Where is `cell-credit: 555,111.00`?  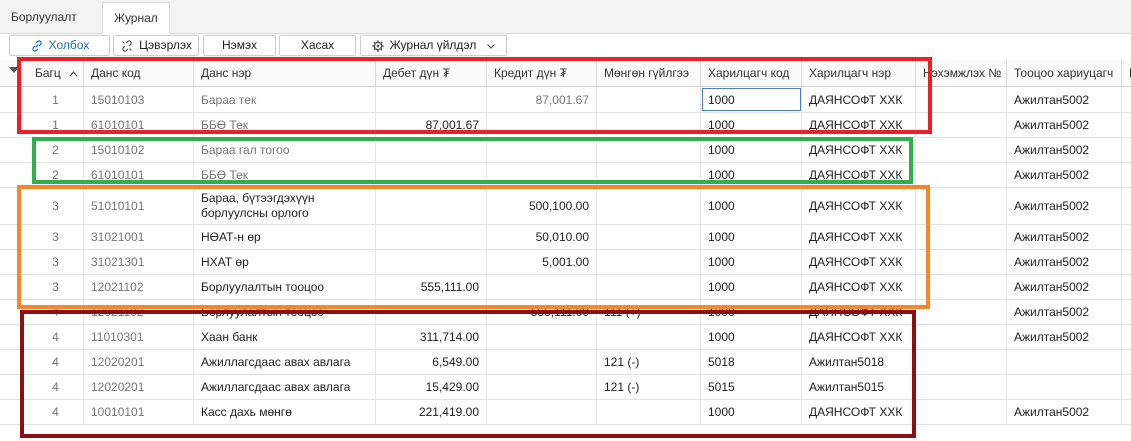
cell-credit: 555,111.00 is located at coordinates (542, 311).